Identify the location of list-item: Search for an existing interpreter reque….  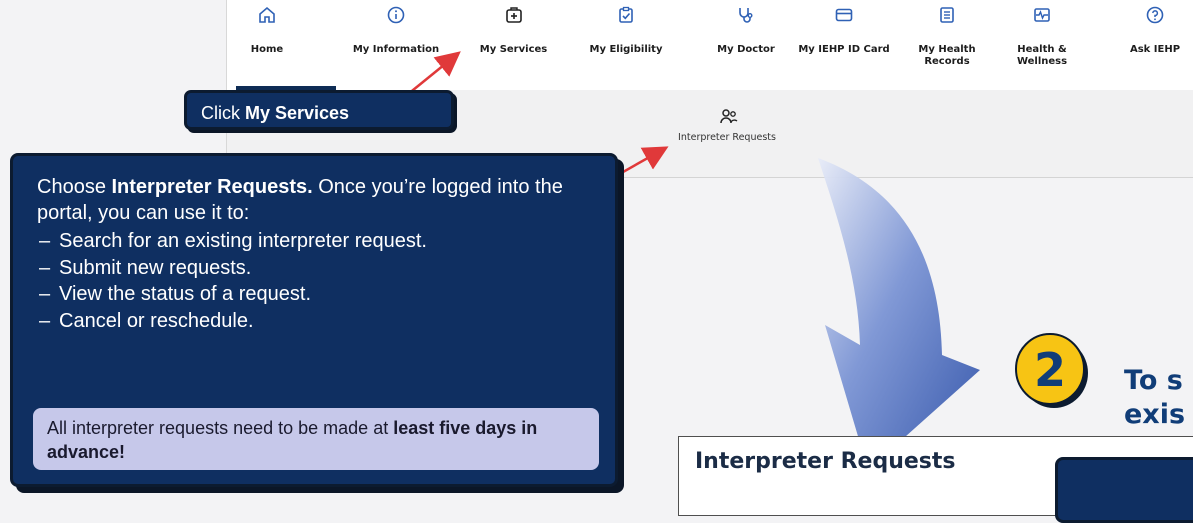
(232, 241).